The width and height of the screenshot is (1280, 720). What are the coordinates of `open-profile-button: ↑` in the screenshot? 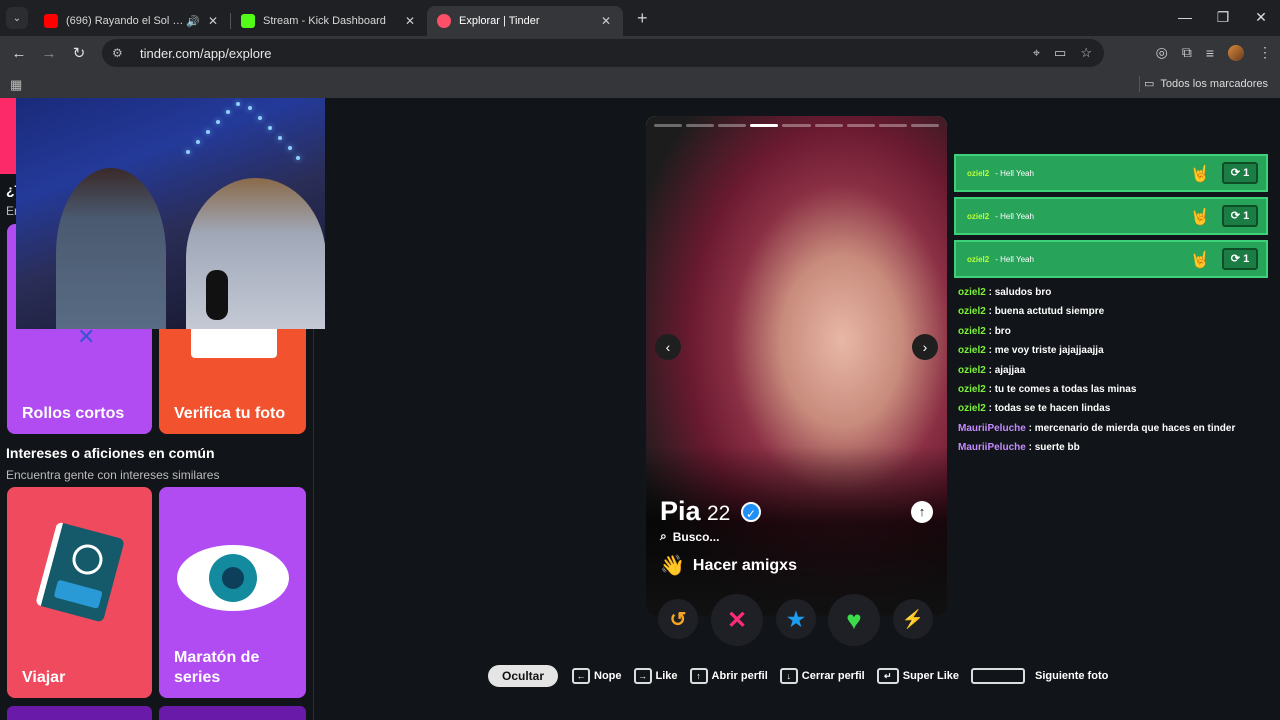 It's located at (922, 512).